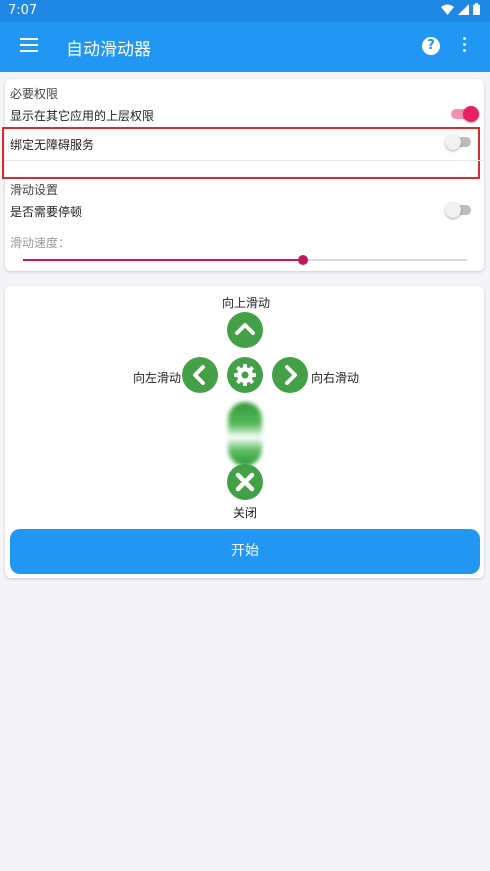 The height and width of the screenshot is (871, 490). I want to click on start-button: 开始, so click(245, 551).